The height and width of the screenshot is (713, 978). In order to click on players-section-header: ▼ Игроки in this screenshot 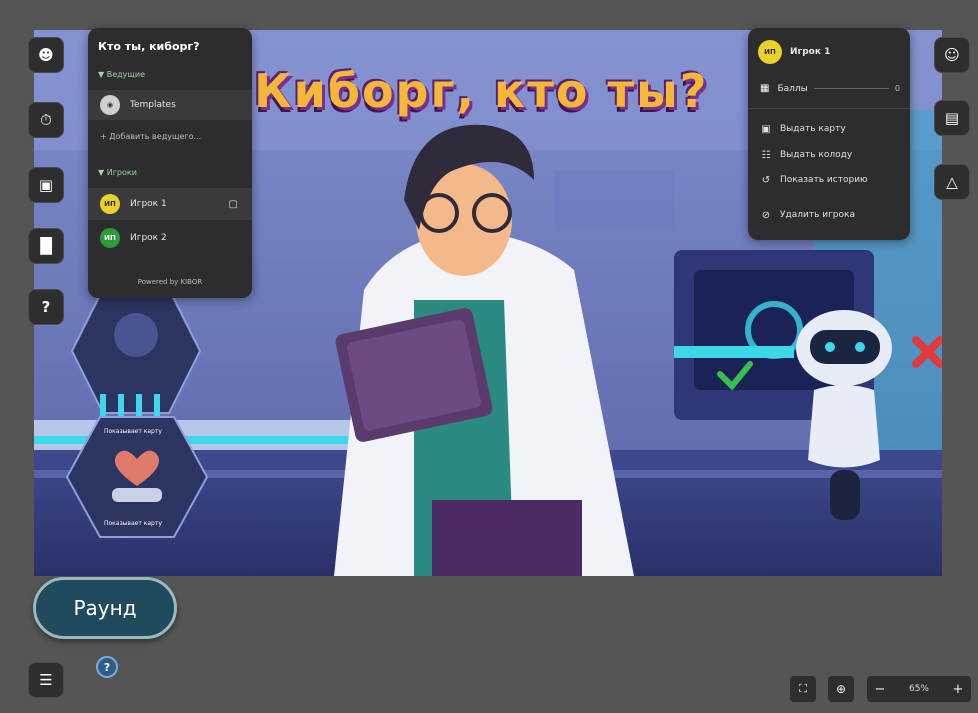, I will do `click(117, 172)`.